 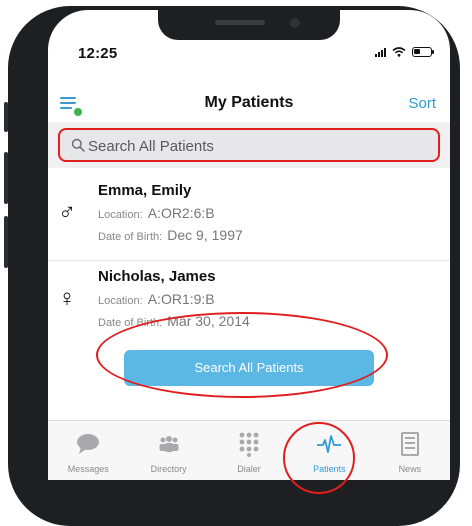 I want to click on tab-label: Dialer, so click(x=249, y=469).